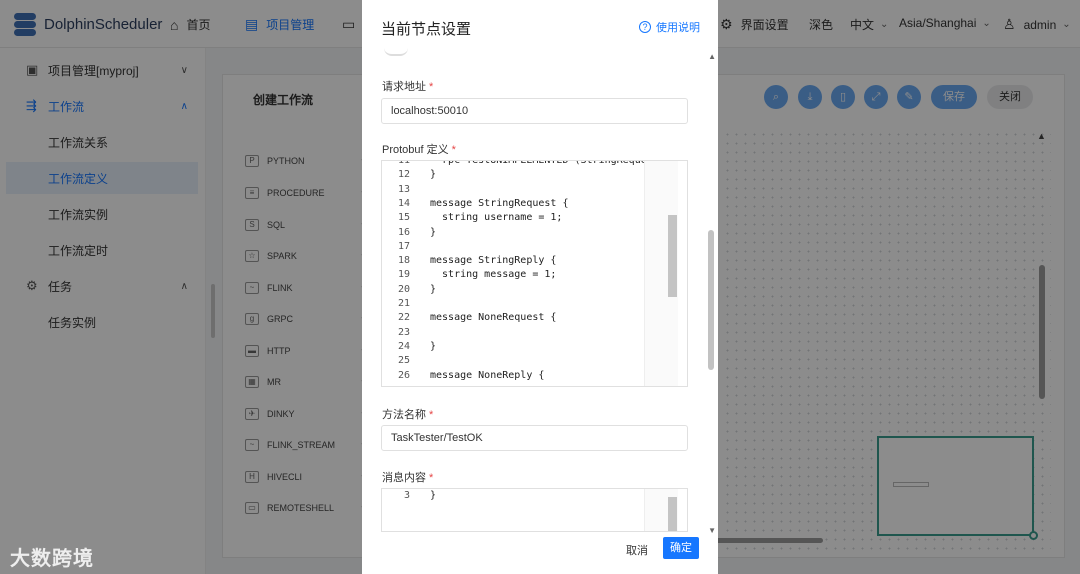  What do you see at coordinates (711, 300) in the screenshot?
I see `modal-scroll-thumb` at bounding box center [711, 300].